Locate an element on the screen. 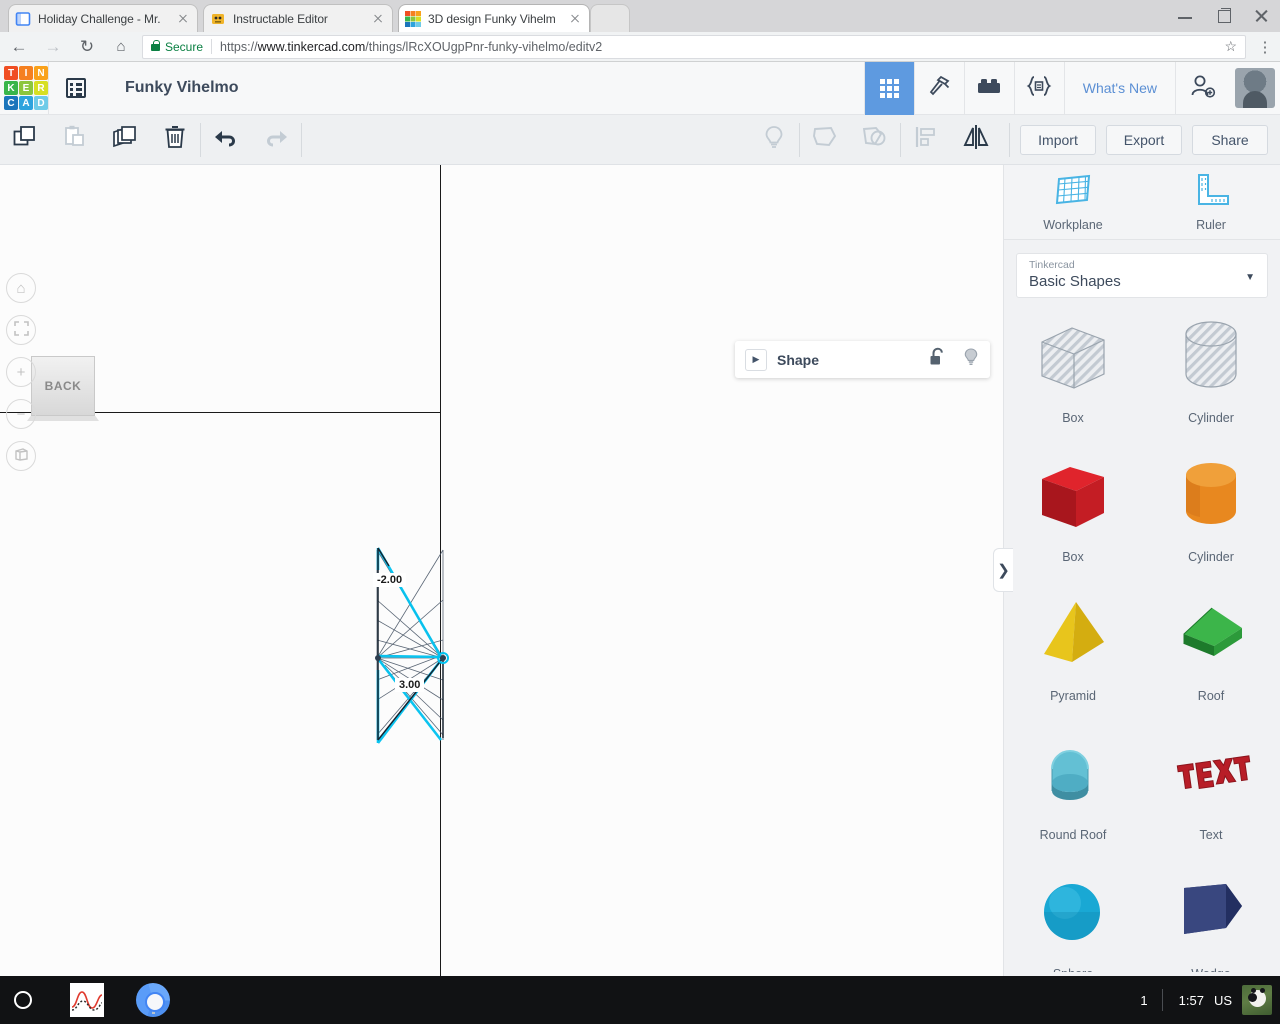  tab-blocks is located at coordinates (988, 88).